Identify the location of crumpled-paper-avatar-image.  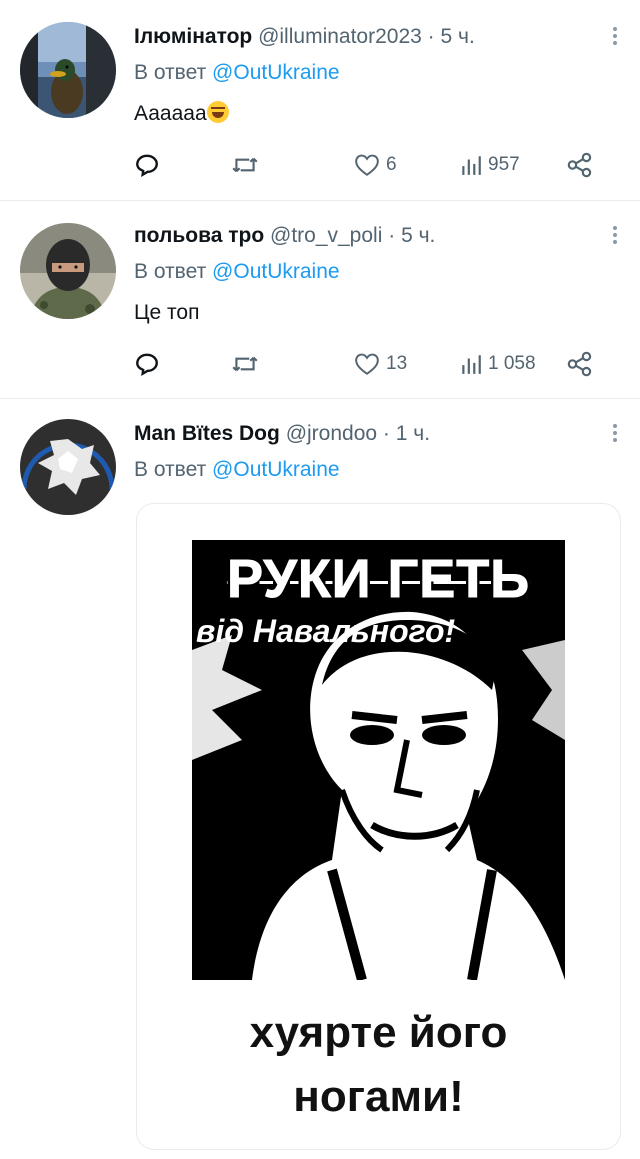
(68, 467).